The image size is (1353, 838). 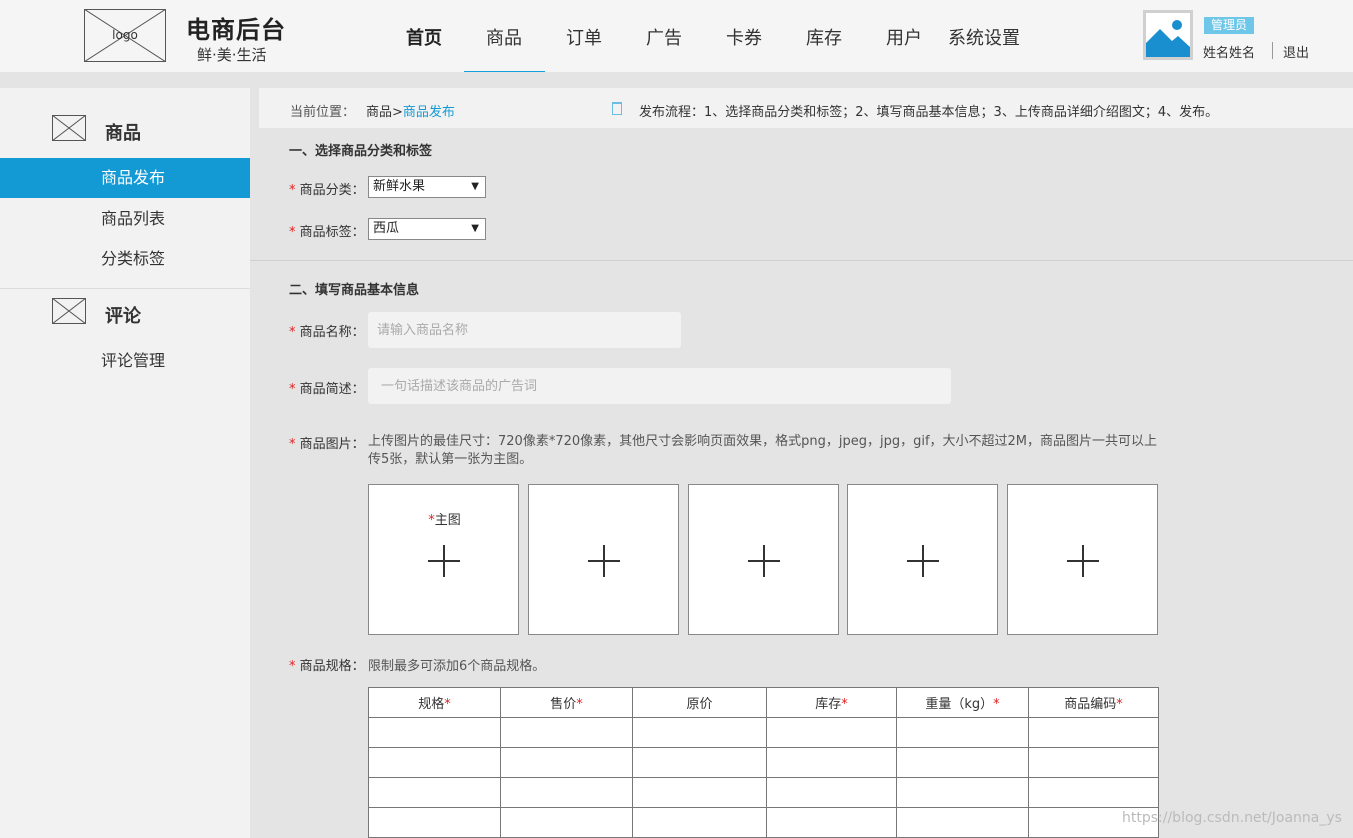 I want to click on product-name-label: * 商品名称：, so click(x=327, y=332).